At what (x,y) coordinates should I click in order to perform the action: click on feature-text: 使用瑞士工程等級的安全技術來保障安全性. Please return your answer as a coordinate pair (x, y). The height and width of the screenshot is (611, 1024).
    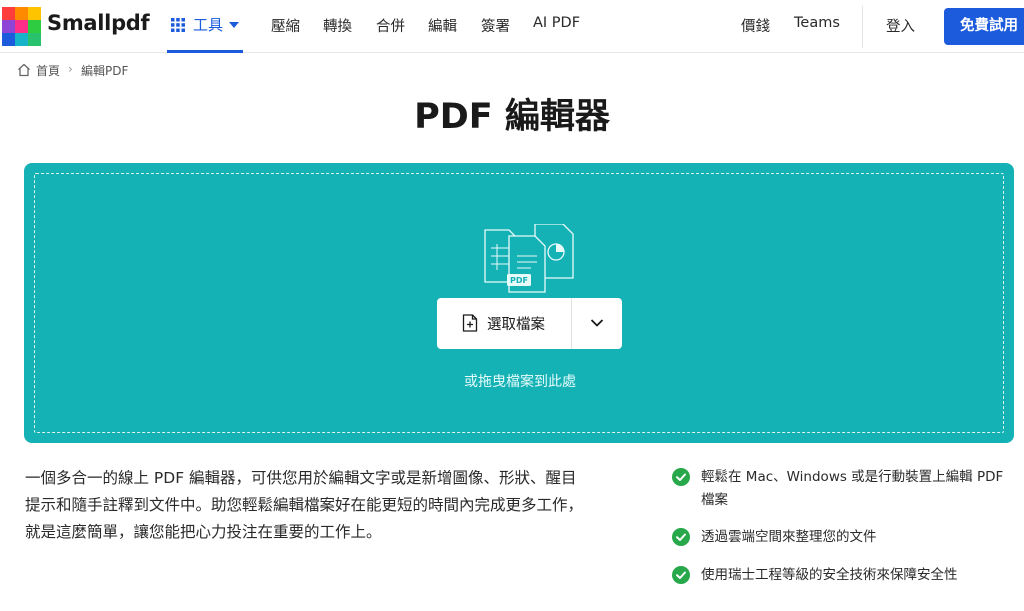
    Looking at the image, I should click on (829, 575).